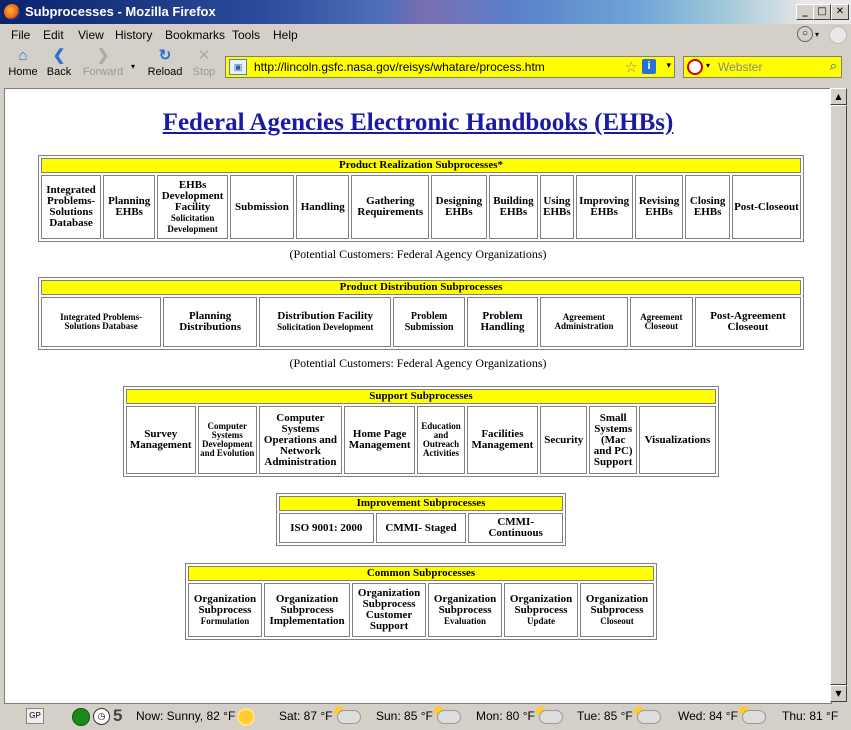 The width and height of the screenshot is (851, 730). Describe the element at coordinates (380, 440) in the screenshot. I see `support-cell: Home Page Management` at that location.